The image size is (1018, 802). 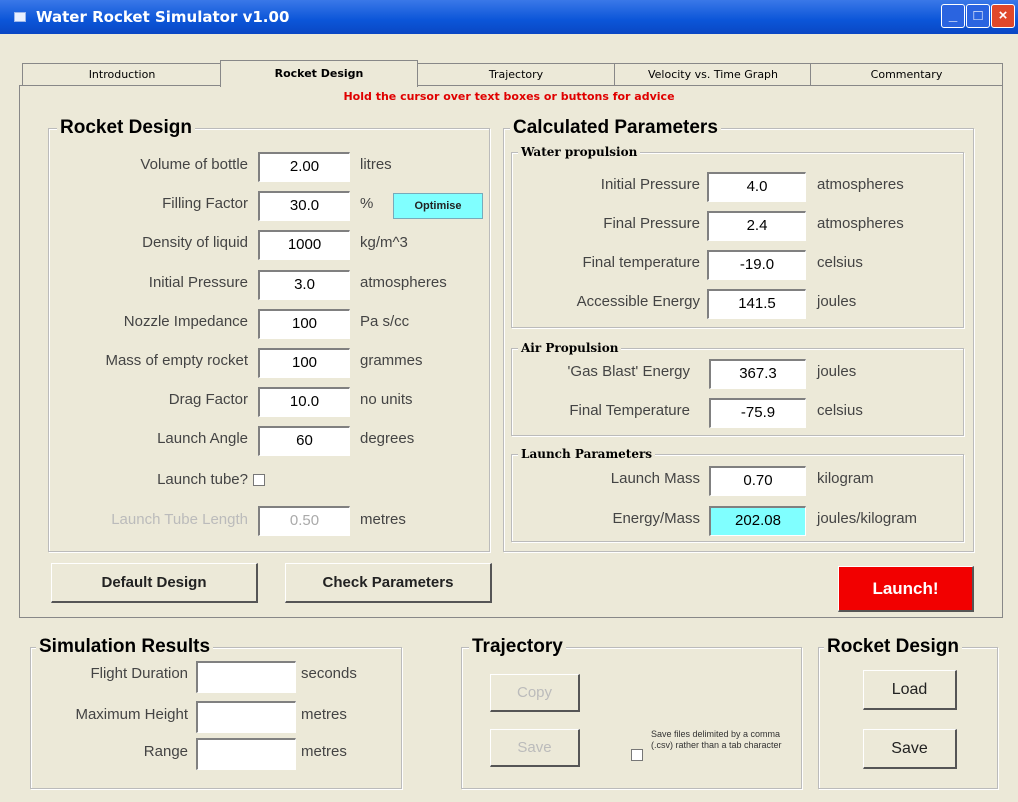 What do you see at coordinates (386, 399) in the screenshot?
I see `drag-factor-unit: no units` at bounding box center [386, 399].